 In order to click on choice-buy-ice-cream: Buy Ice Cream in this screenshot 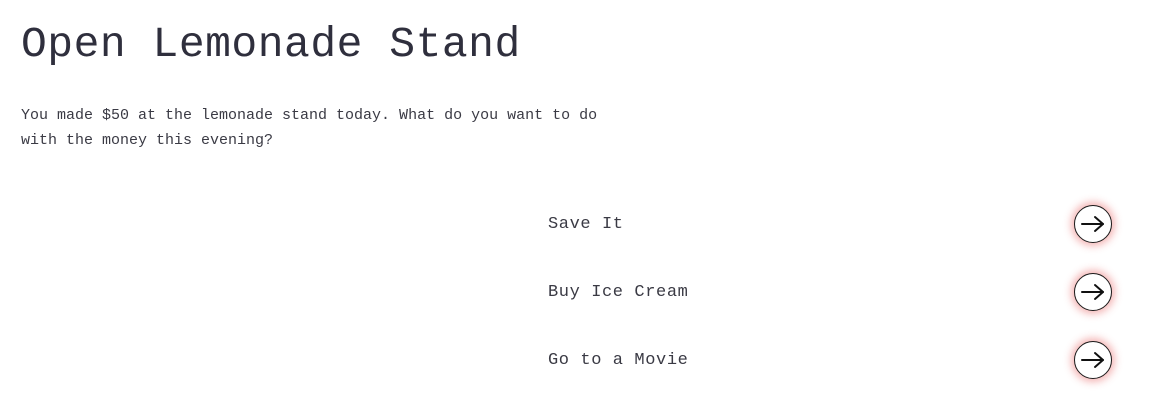, I will do `click(830, 292)`.